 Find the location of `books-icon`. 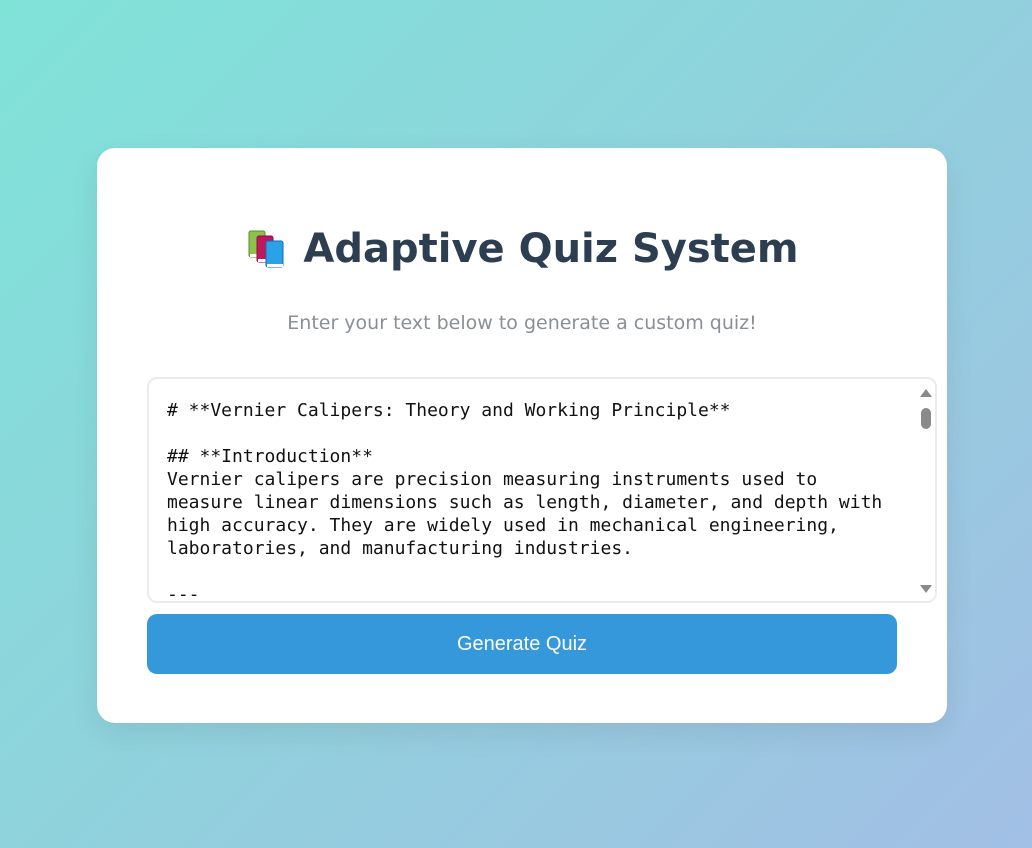

books-icon is located at coordinates (267, 249).